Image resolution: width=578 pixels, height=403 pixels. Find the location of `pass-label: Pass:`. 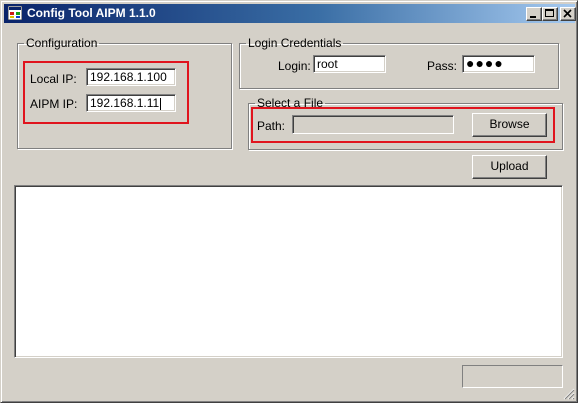

pass-label: Pass: is located at coordinates (442, 66).